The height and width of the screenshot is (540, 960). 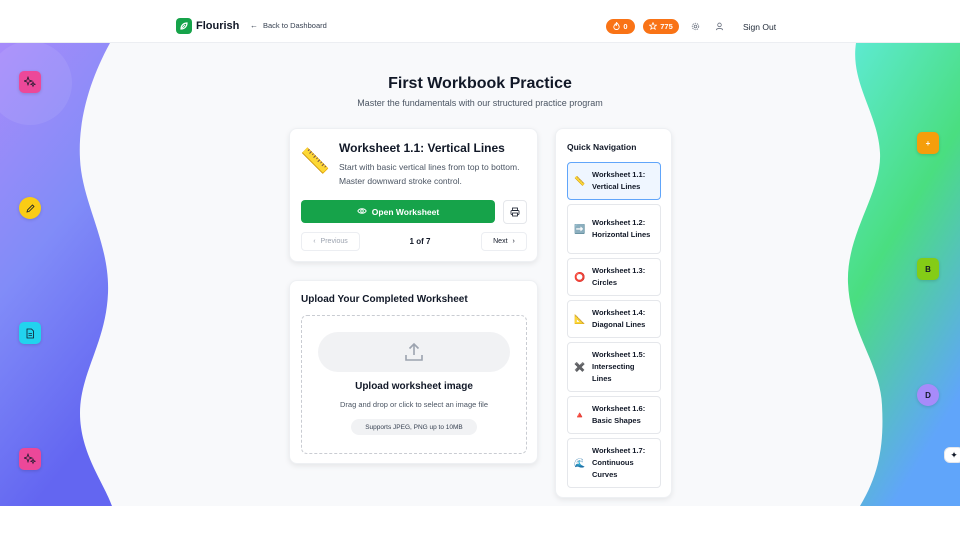 What do you see at coordinates (619, 180) in the screenshot?
I see `nav-item-label: Worksheet 1.1: Vertical Lines` at bounding box center [619, 180].